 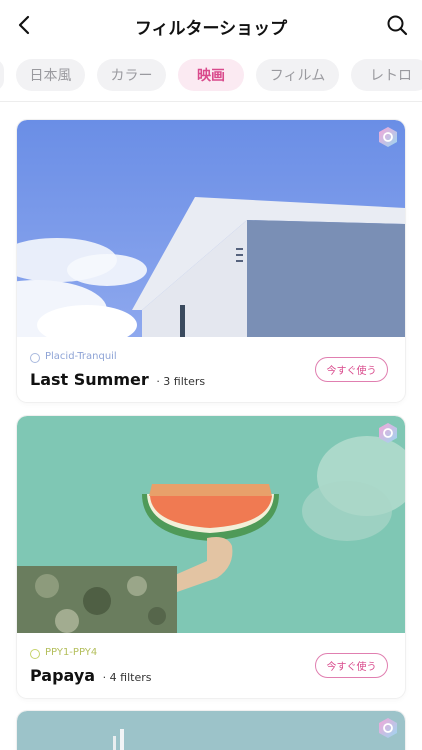 I want to click on filter-name: Last Summer · 3 filters, so click(x=117, y=379).